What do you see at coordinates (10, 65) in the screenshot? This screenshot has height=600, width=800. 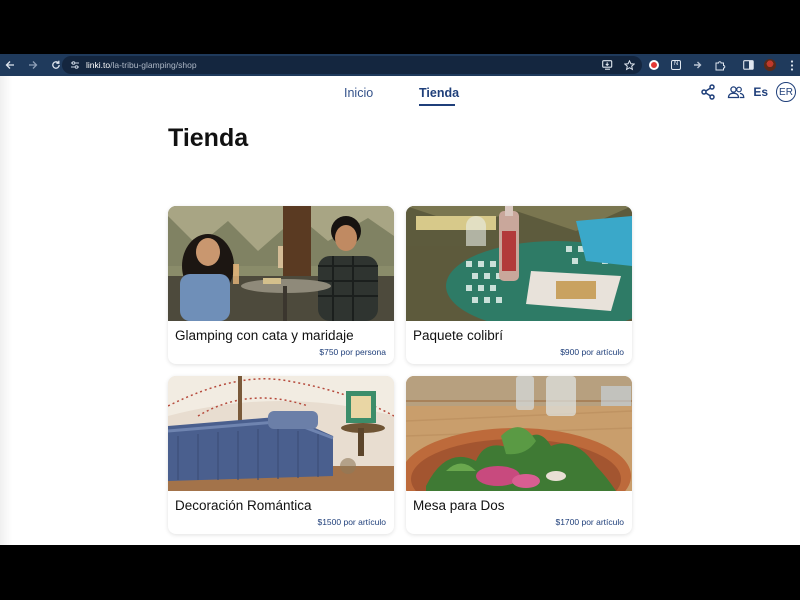 I see `back-icon` at bounding box center [10, 65].